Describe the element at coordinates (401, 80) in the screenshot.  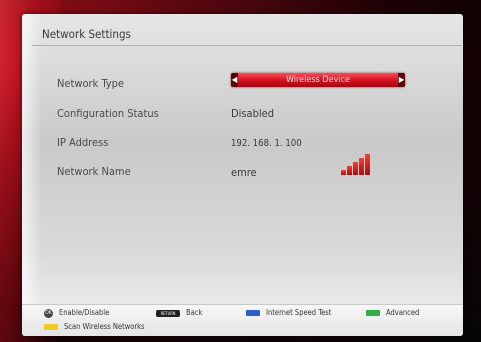
I see `arrow-right-icon: ▶` at that location.